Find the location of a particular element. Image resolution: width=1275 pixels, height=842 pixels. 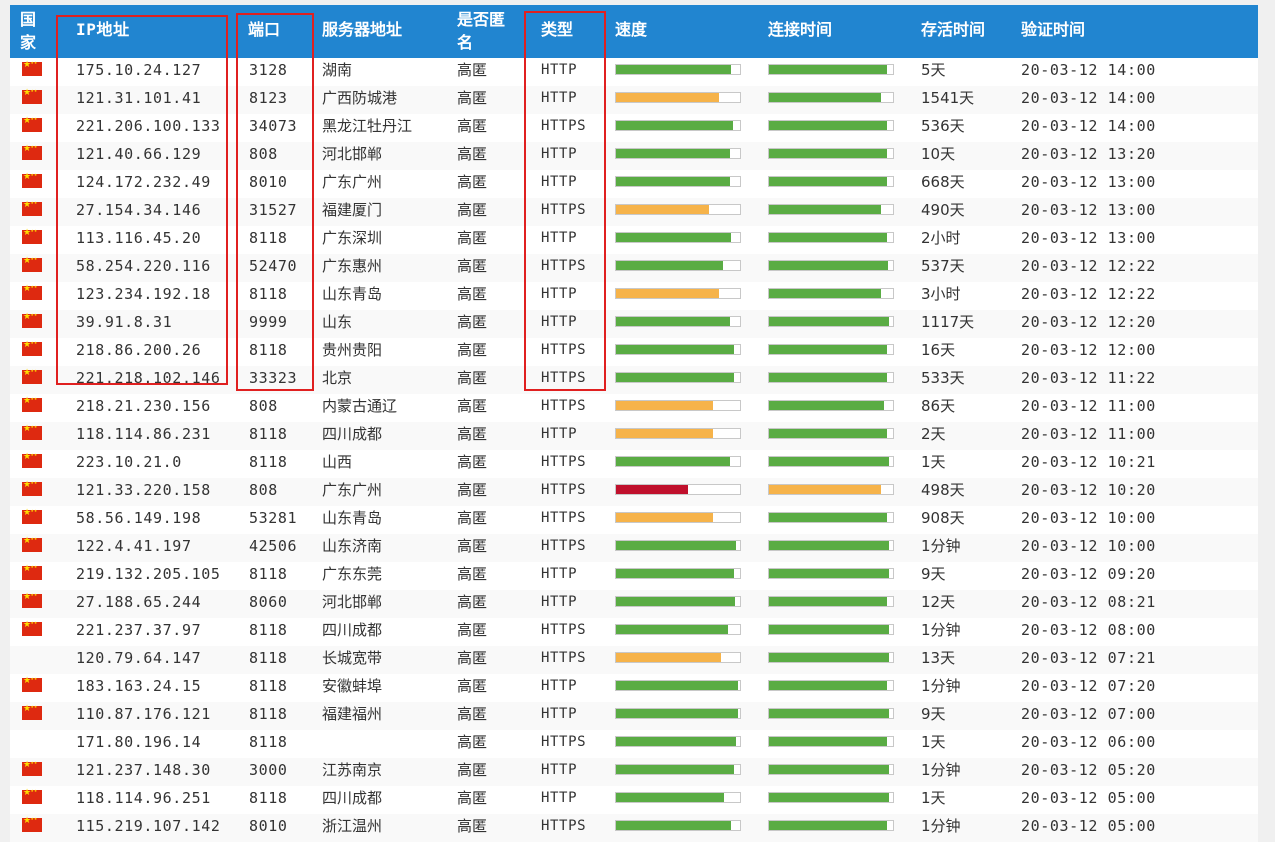

ip-address: 118.114.86.231 is located at coordinates (143, 434).